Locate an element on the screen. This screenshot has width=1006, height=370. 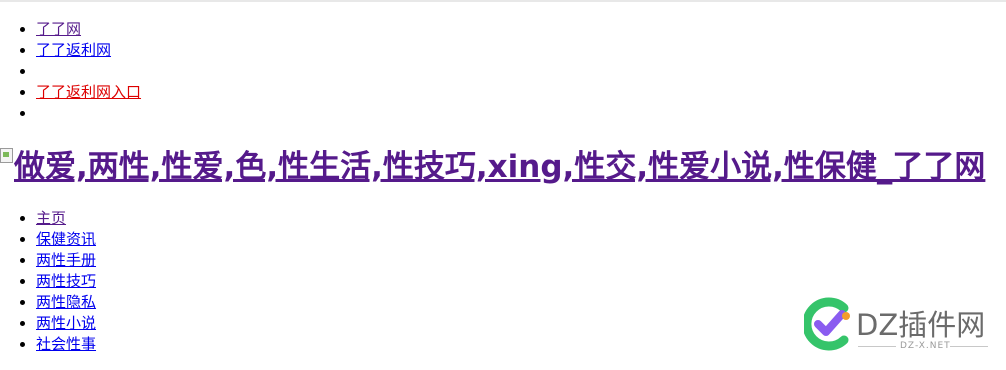
site-logo-link: 做爱,两性,性爱,色,性生活,性技巧,xing,性交,性爱小说,性保健_了了网 is located at coordinates (493, 166).